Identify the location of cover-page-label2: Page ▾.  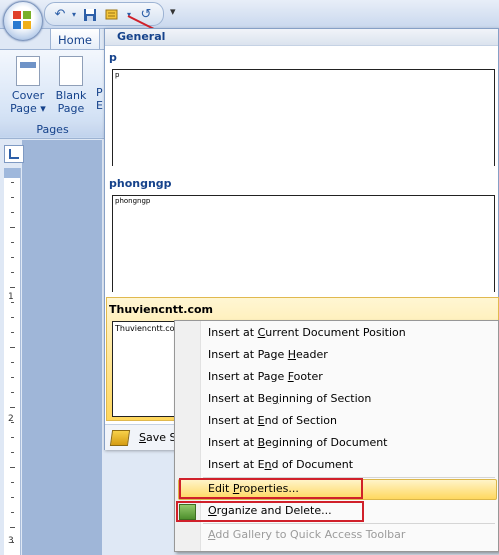
(28, 108).